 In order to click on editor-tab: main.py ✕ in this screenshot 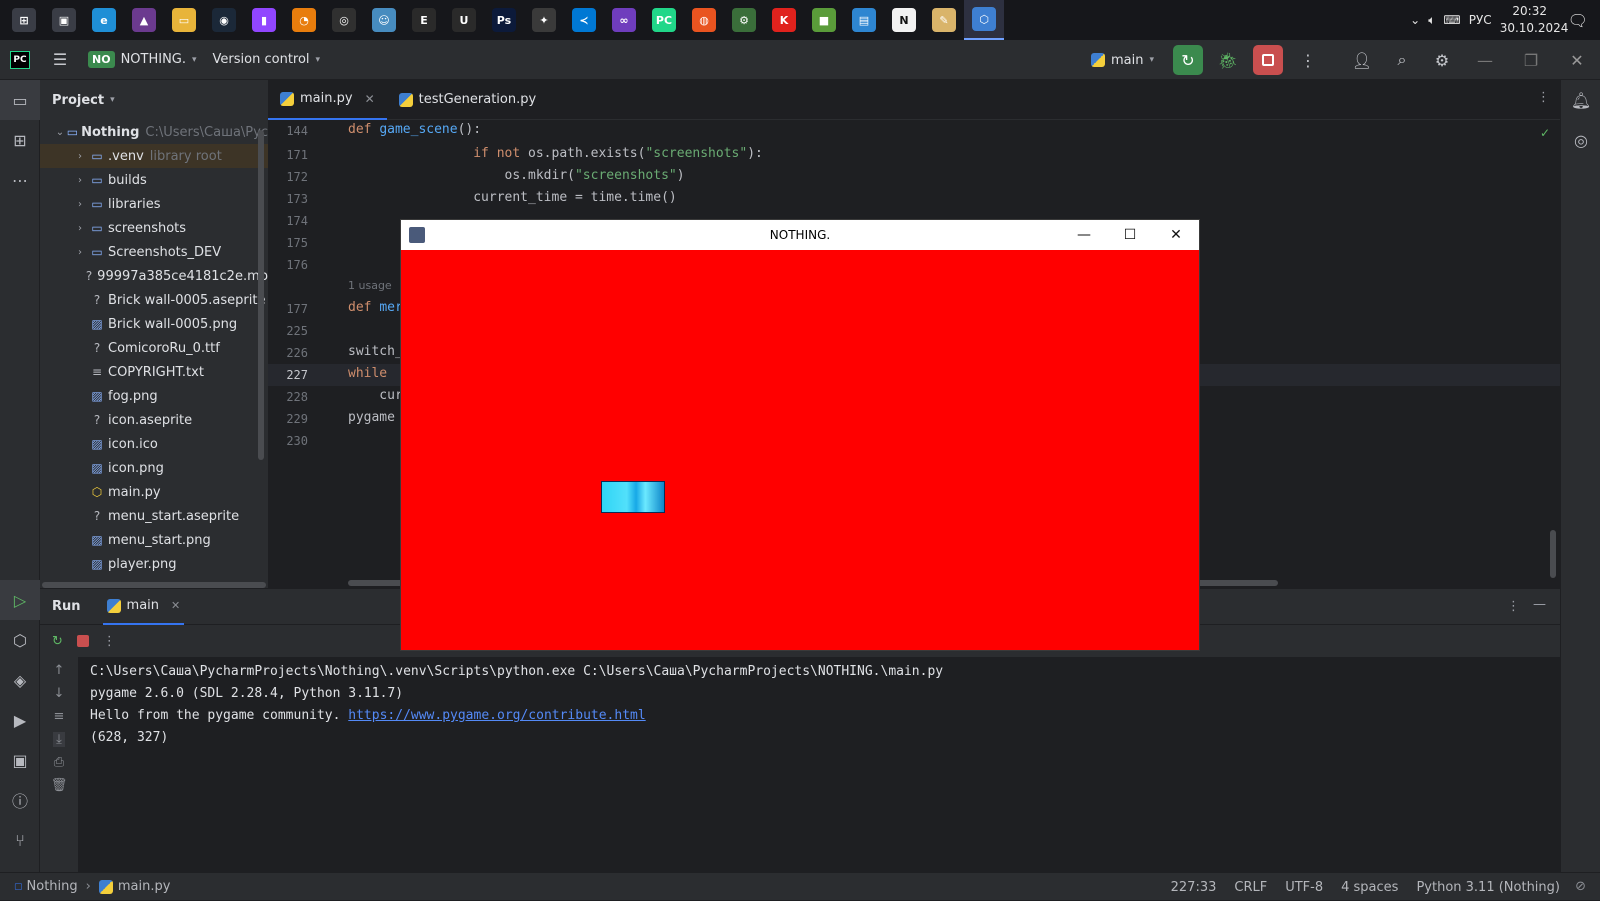, I will do `click(327, 100)`.